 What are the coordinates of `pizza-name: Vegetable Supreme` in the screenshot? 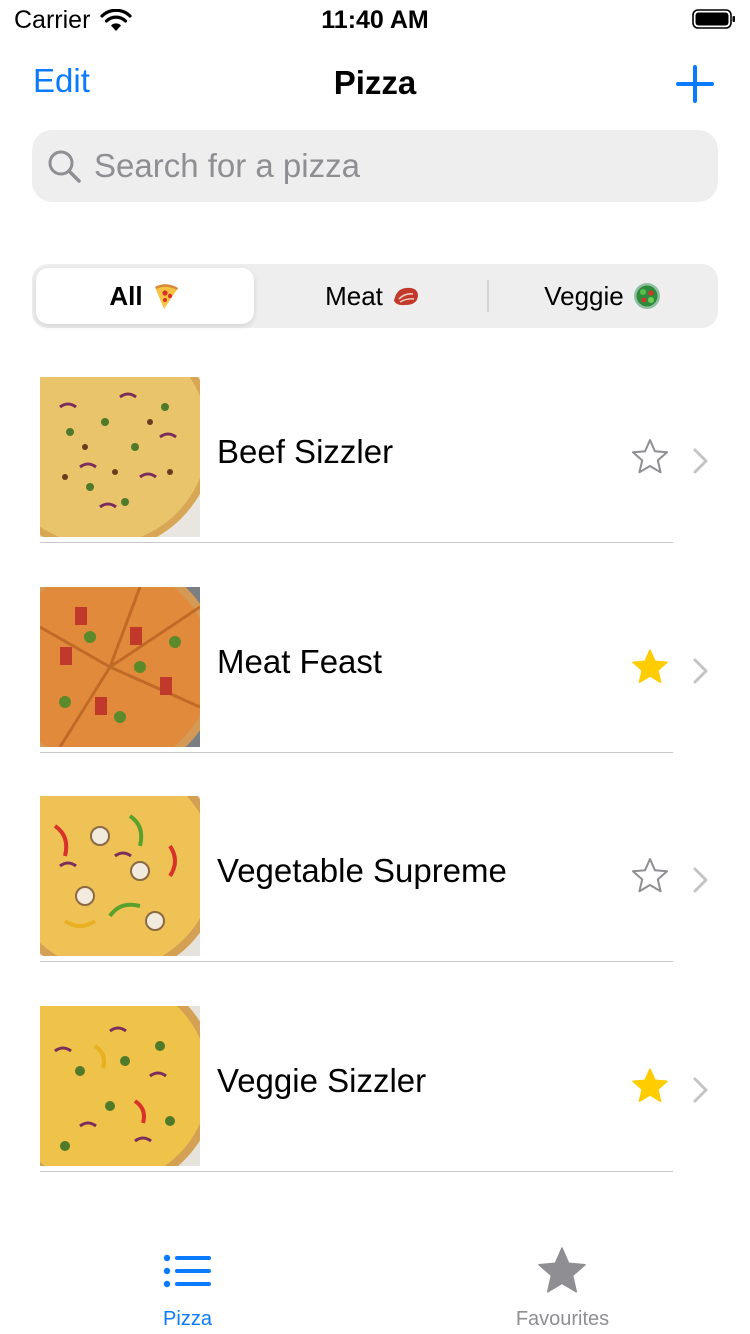 It's located at (362, 870).